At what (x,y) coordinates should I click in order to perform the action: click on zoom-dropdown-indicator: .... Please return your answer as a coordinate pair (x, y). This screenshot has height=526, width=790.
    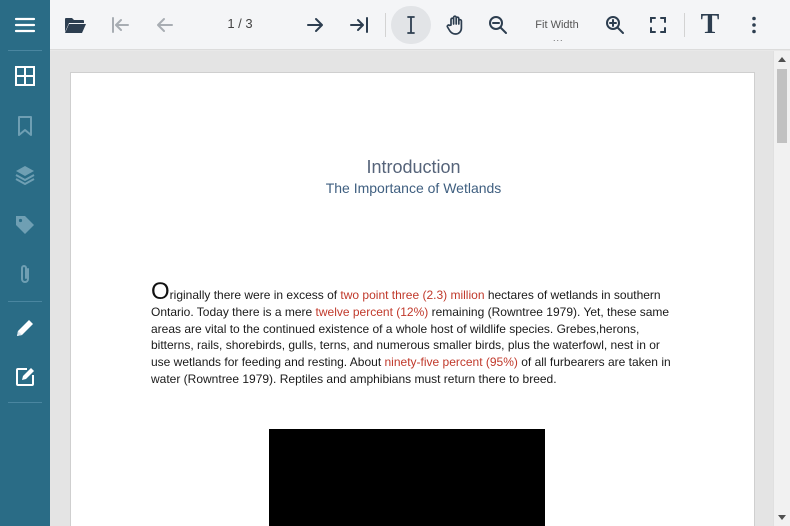
    Looking at the image, I should click on (558, 38).